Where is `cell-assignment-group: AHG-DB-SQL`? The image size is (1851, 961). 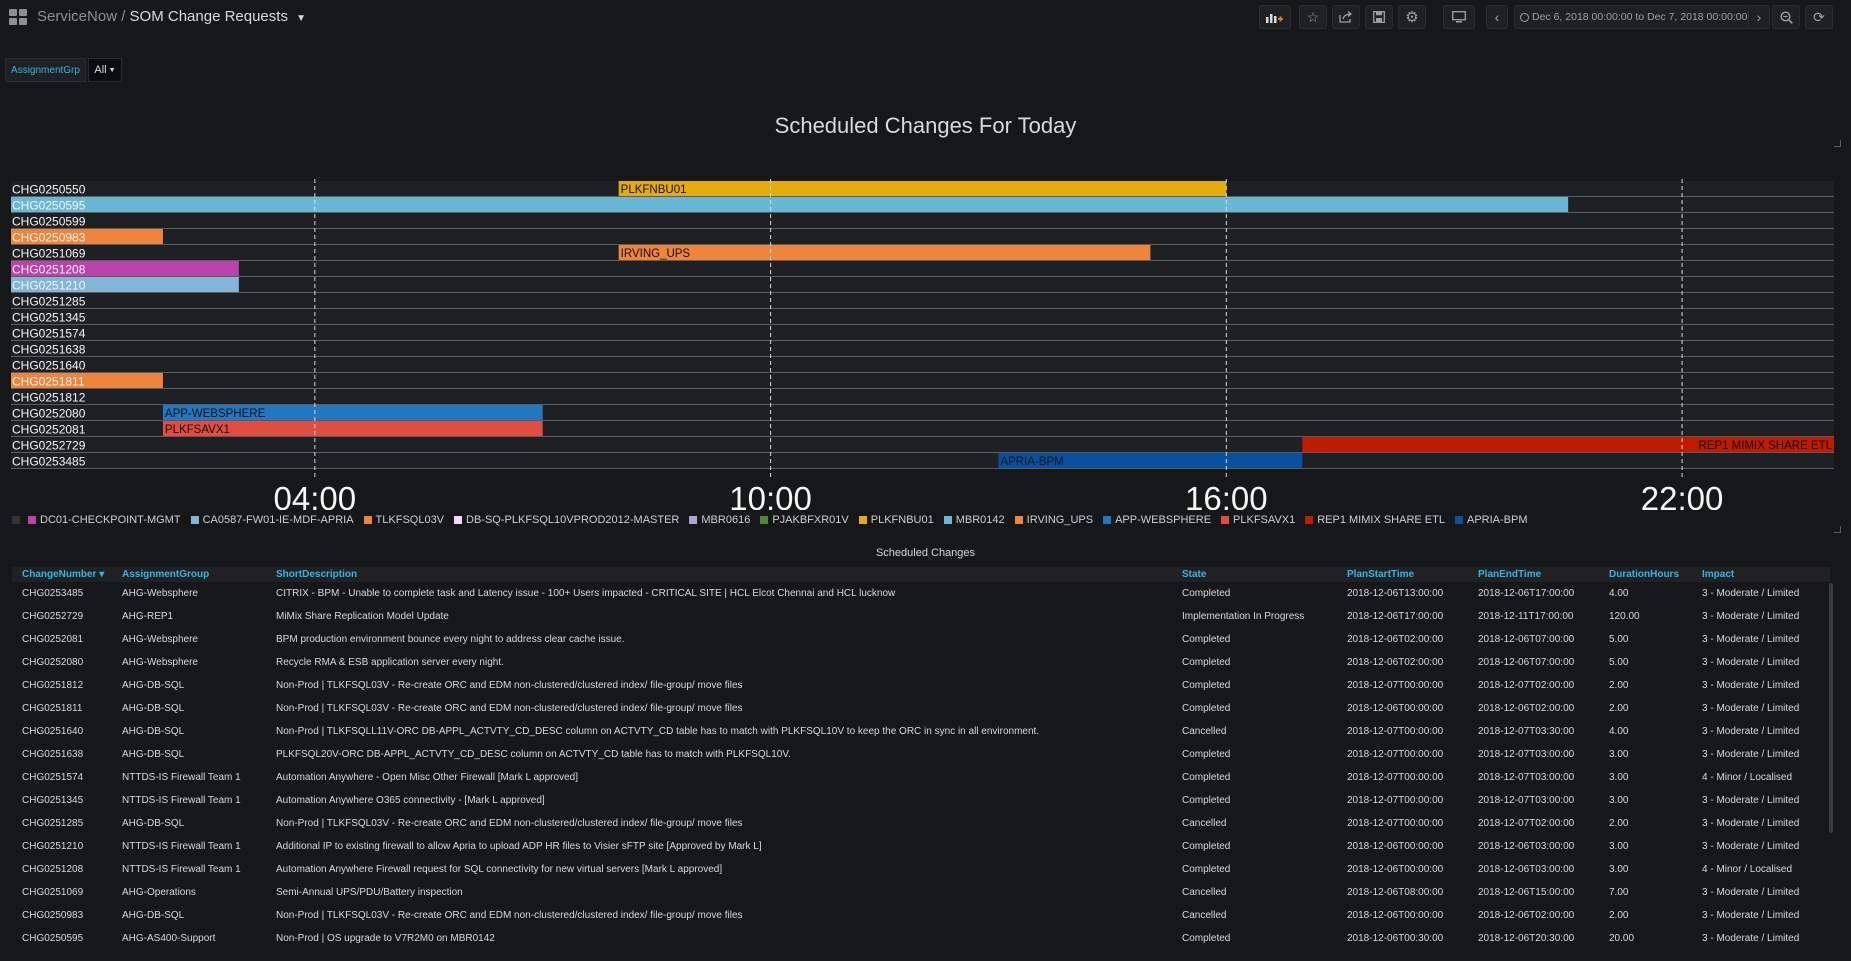
cell-assignment-group: AHG-DB-SQL is located at coordinates (153, 915).